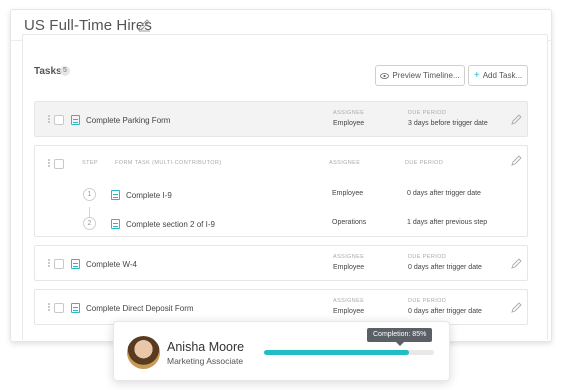 The height and width of the screenshot is (390, 563). I want to click on completion-progress-bar, so click(349, 352).